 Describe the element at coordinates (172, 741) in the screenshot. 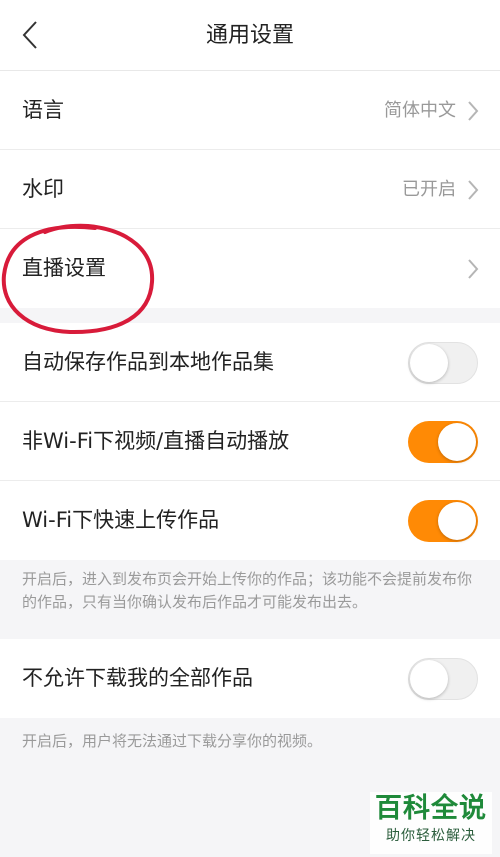

I see `no-download-note: 开启后，用户将无法通过下载分享你的视频。` at that location.